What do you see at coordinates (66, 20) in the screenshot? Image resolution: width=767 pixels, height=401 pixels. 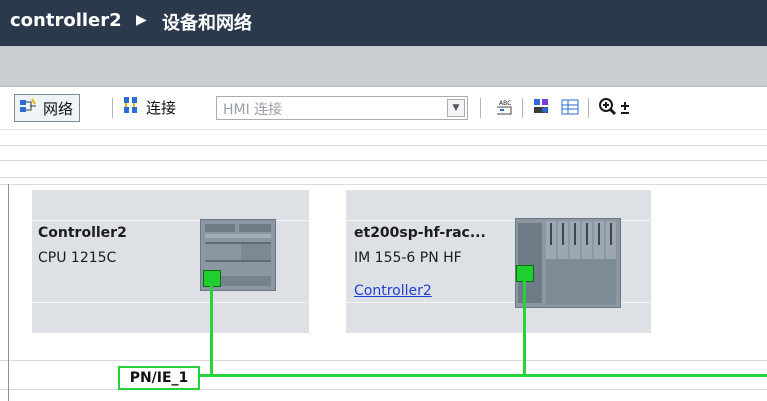 I see `controller-title: controller2` at bounding box center [66, 20].